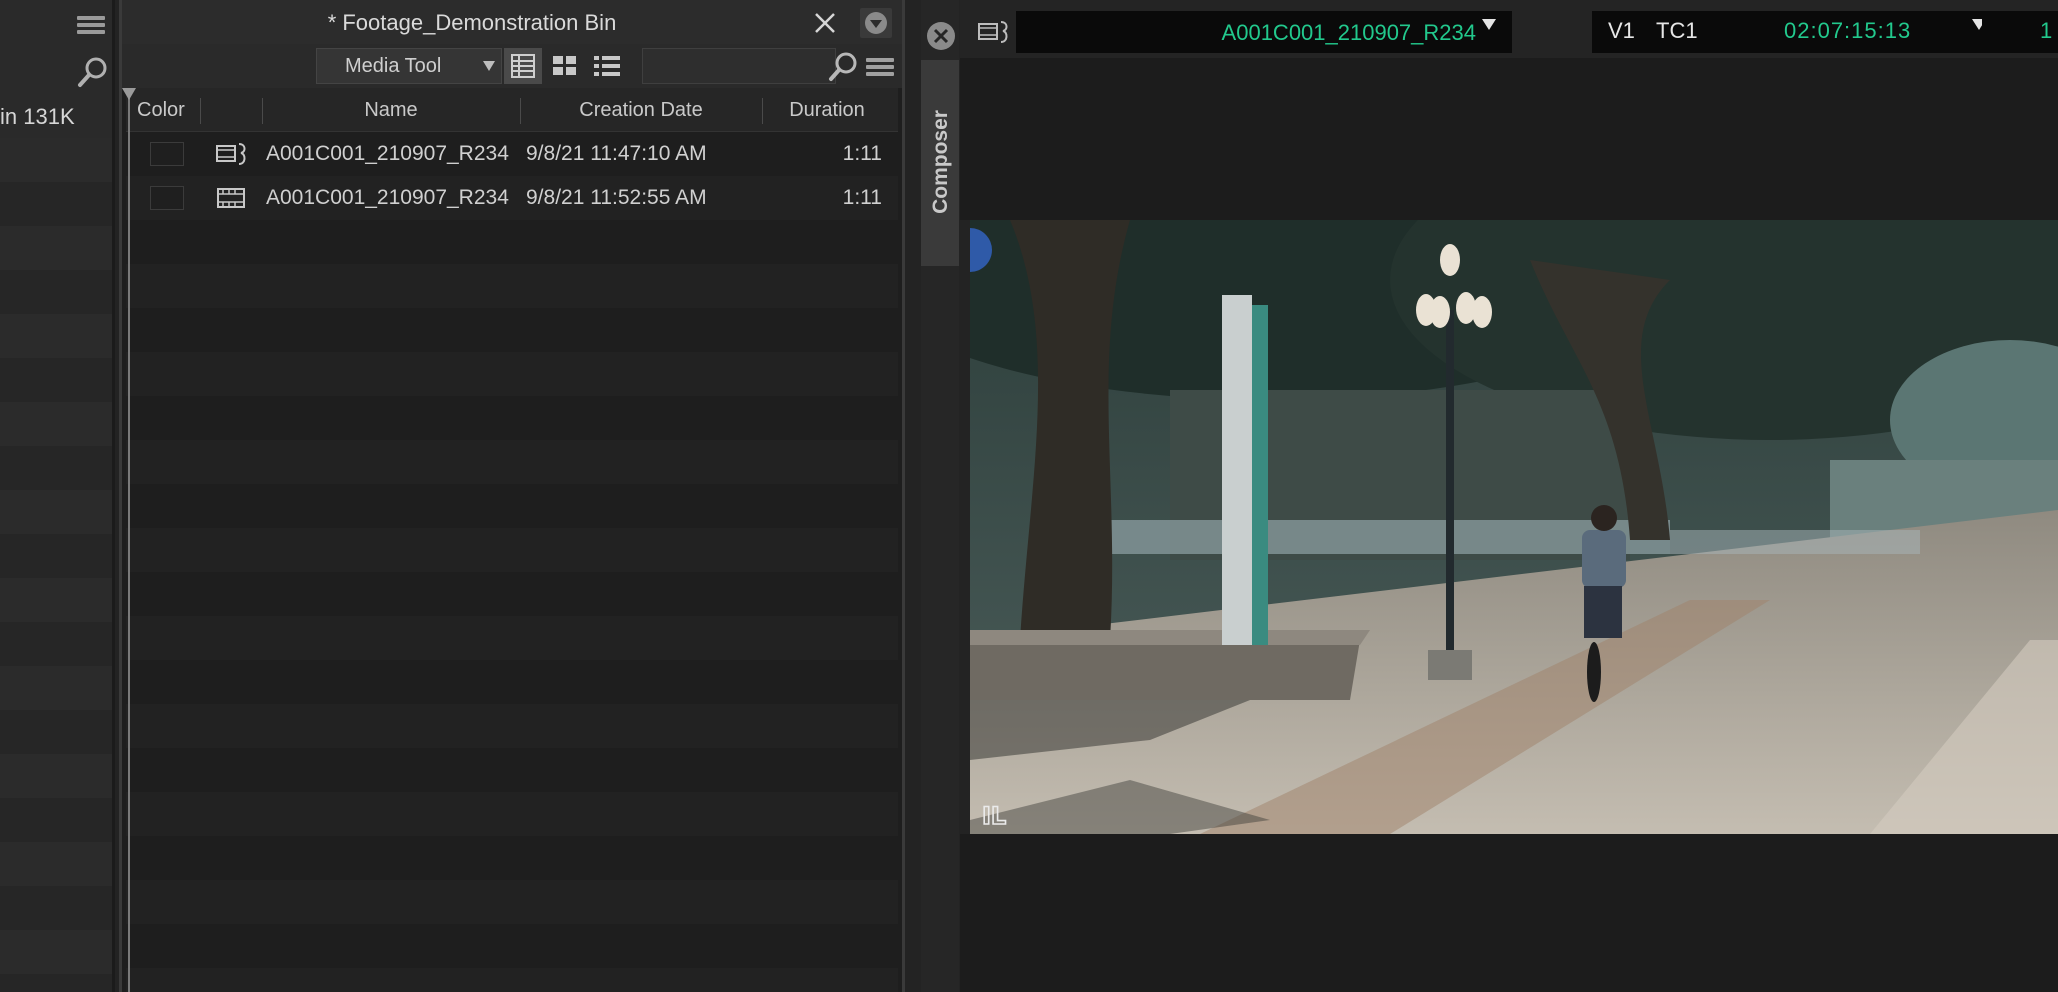  Describe the element at coordinates (641, 110) in the screenshot. I see `column-header-creation-date: Creation Date` at that location.